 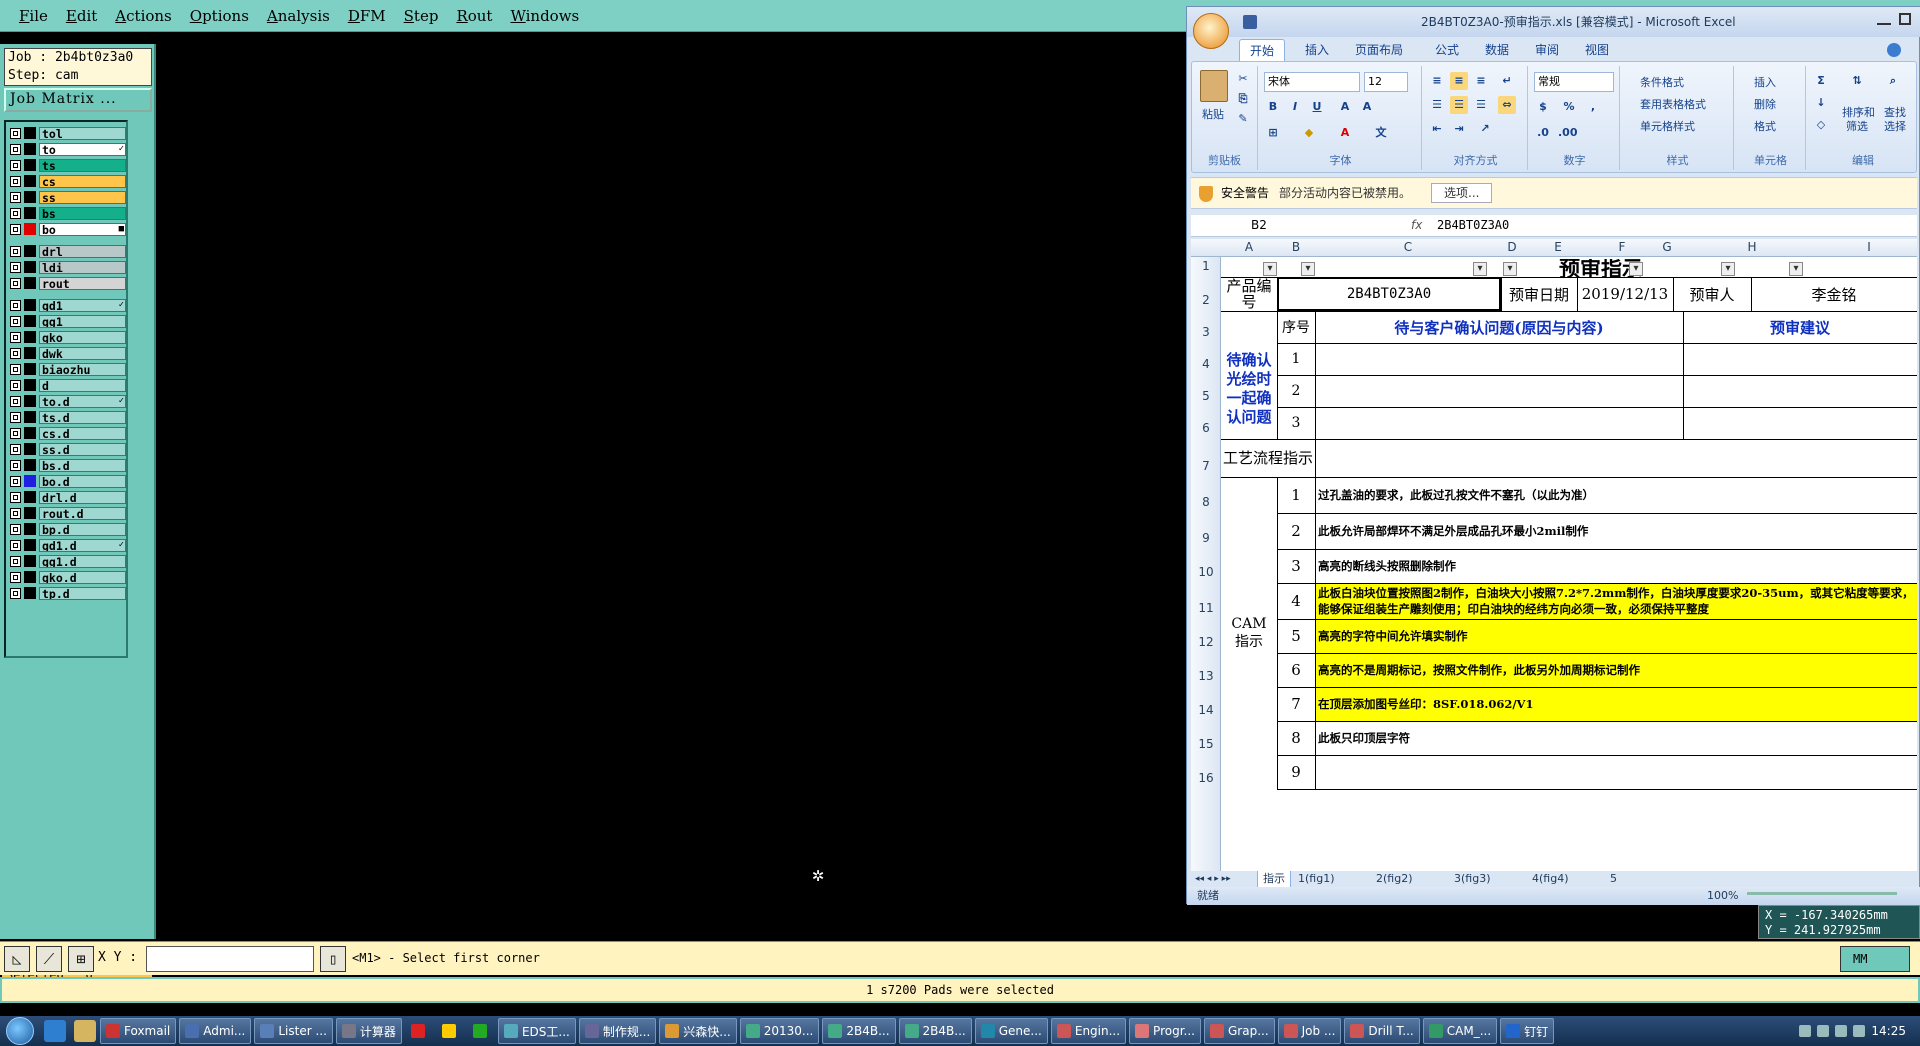 I want to click on layer-row: drl.d, so click(x=67, y=497).